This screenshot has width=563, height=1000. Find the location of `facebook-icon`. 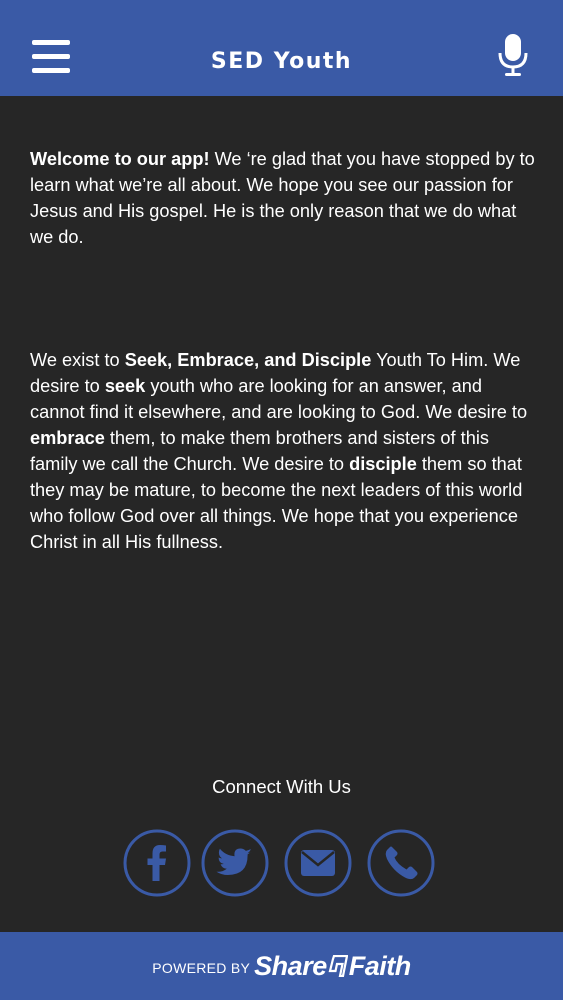

facebook-icon is located at coordinates (157, 863).